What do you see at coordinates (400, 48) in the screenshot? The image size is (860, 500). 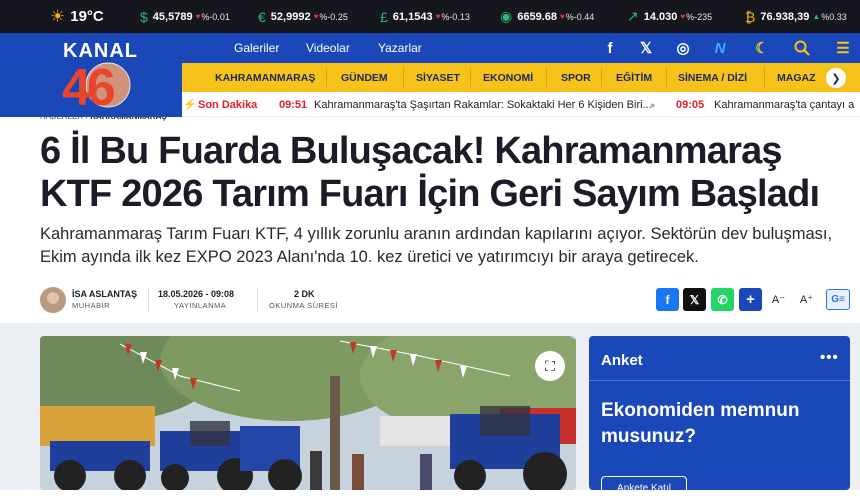 I see `nav-link-yazarlar: Yazarlar` at bounding box center [400, 48].